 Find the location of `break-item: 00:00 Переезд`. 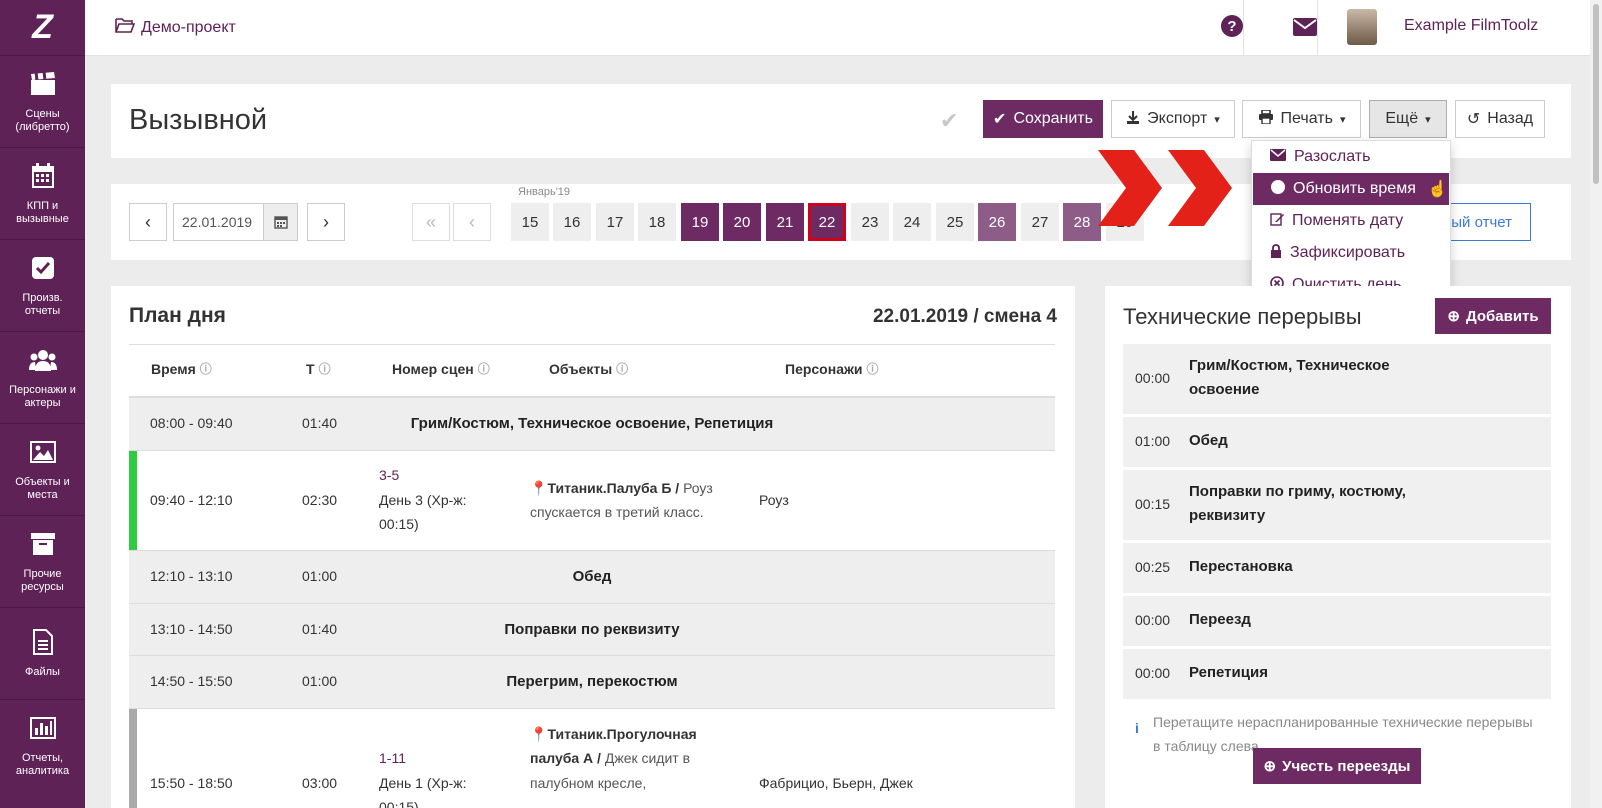

break-item: 00:00 Переезд is located at coordinates (1337, 621).